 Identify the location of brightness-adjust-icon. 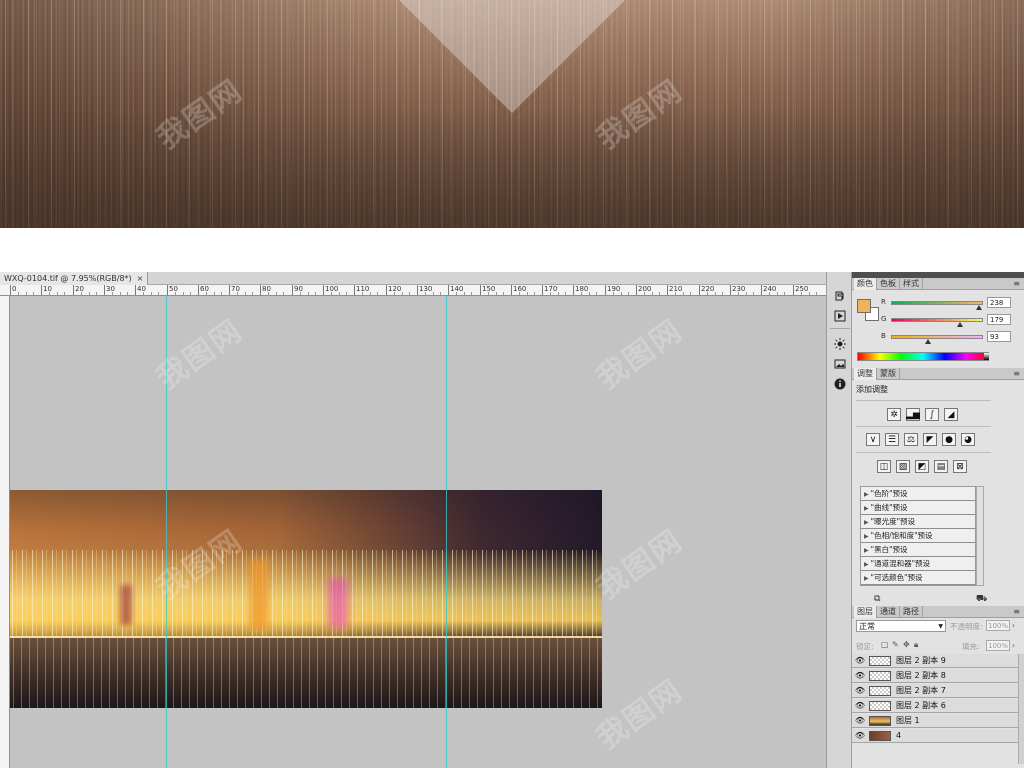
(840, 344).